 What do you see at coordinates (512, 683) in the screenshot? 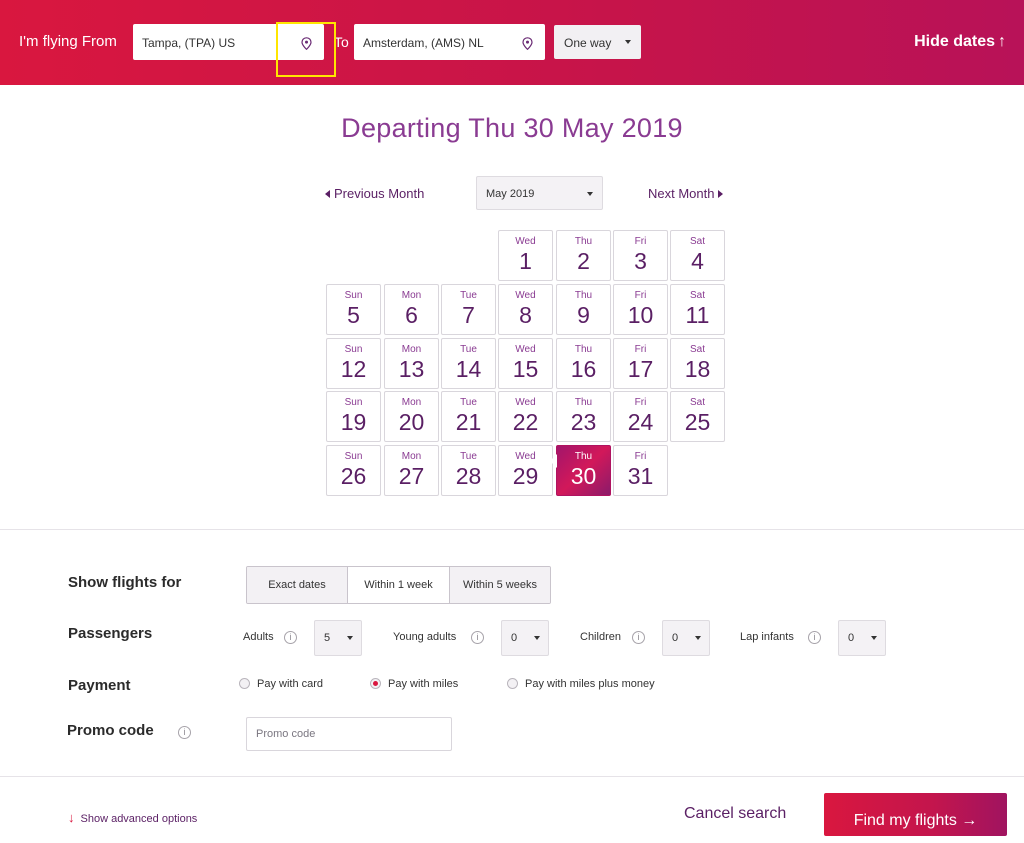
I see `radio-miles-money` at bounding box center [512, 683].